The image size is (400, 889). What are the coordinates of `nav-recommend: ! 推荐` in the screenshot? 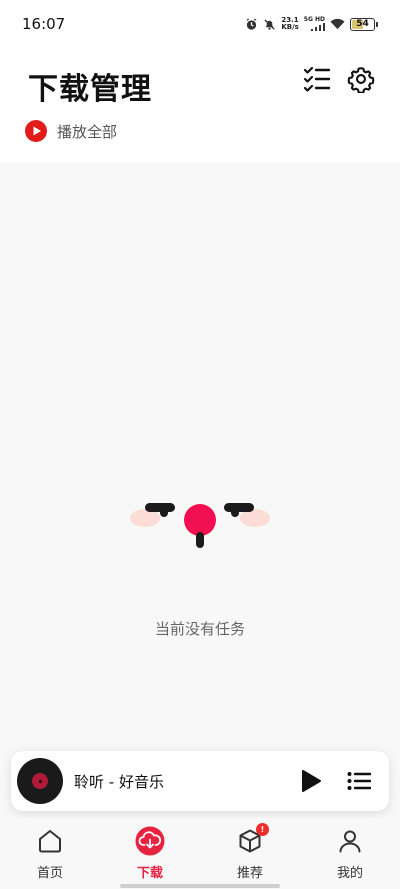 It's located at (250, 853).